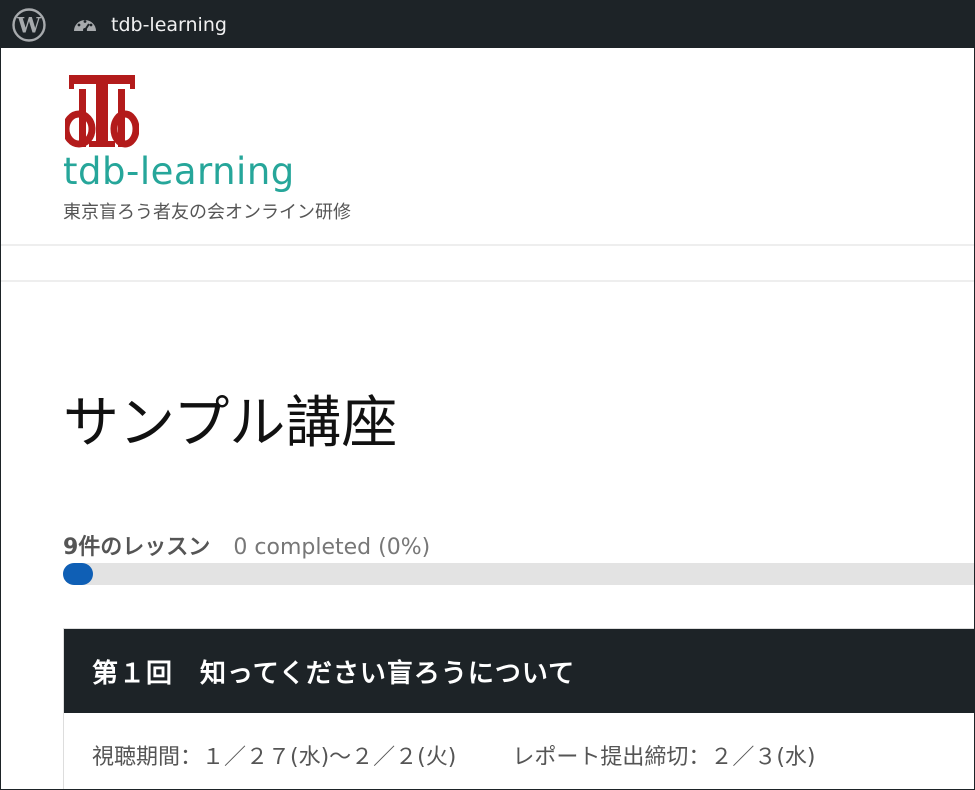  What do you see at coordinates (332, 547) in the screenshot?
I see `completed-status: 0 completed (0%)` at bounding box center [332, 547].